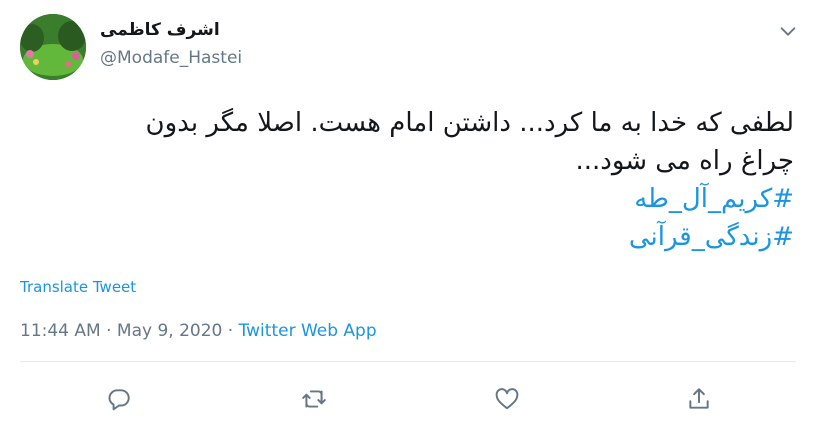 The width and height of the screenshot is (816, 431). What do you see at coordinates (699, 399) in the screenshot?
I see `share-icon` at bounding box center [699, 399].